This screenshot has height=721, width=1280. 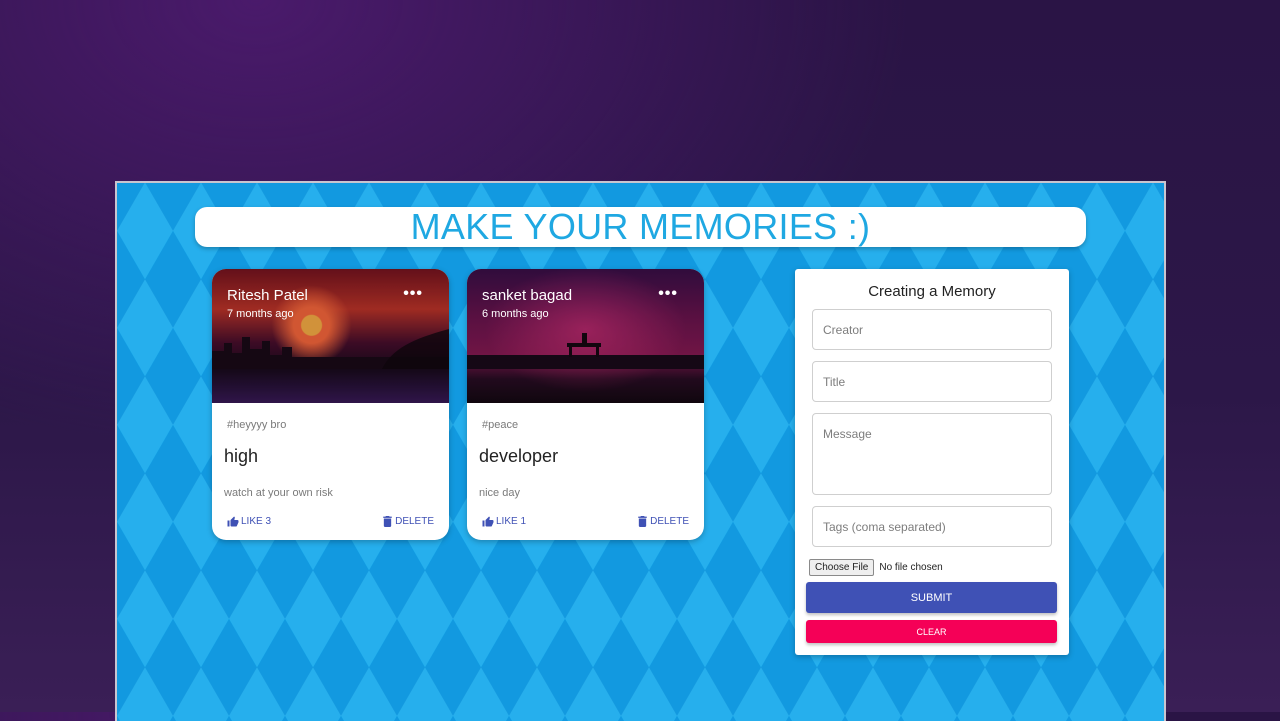 I want to click on post-message: watch at your own risk, so click(x=278, y=493).